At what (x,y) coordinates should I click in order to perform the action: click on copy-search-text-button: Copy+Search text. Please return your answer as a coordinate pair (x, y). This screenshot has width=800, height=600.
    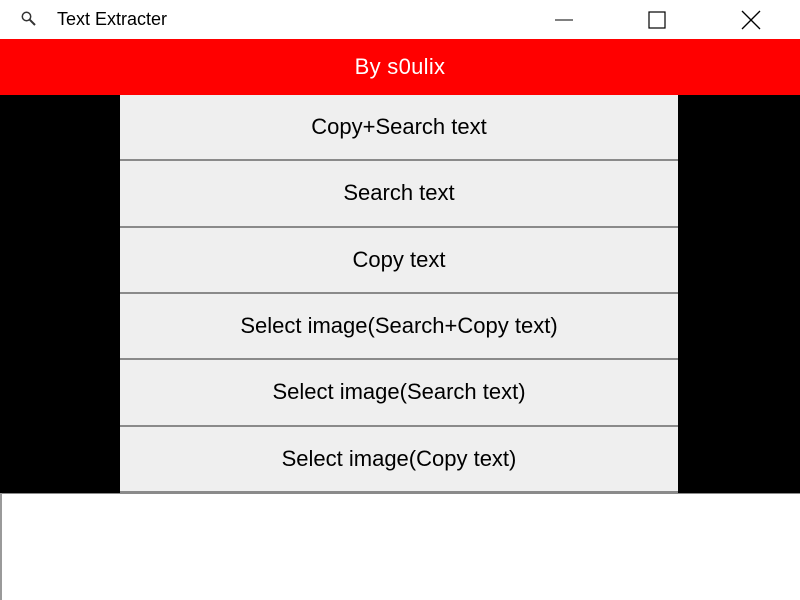
    Looking at the image, I should click on (399, 128).